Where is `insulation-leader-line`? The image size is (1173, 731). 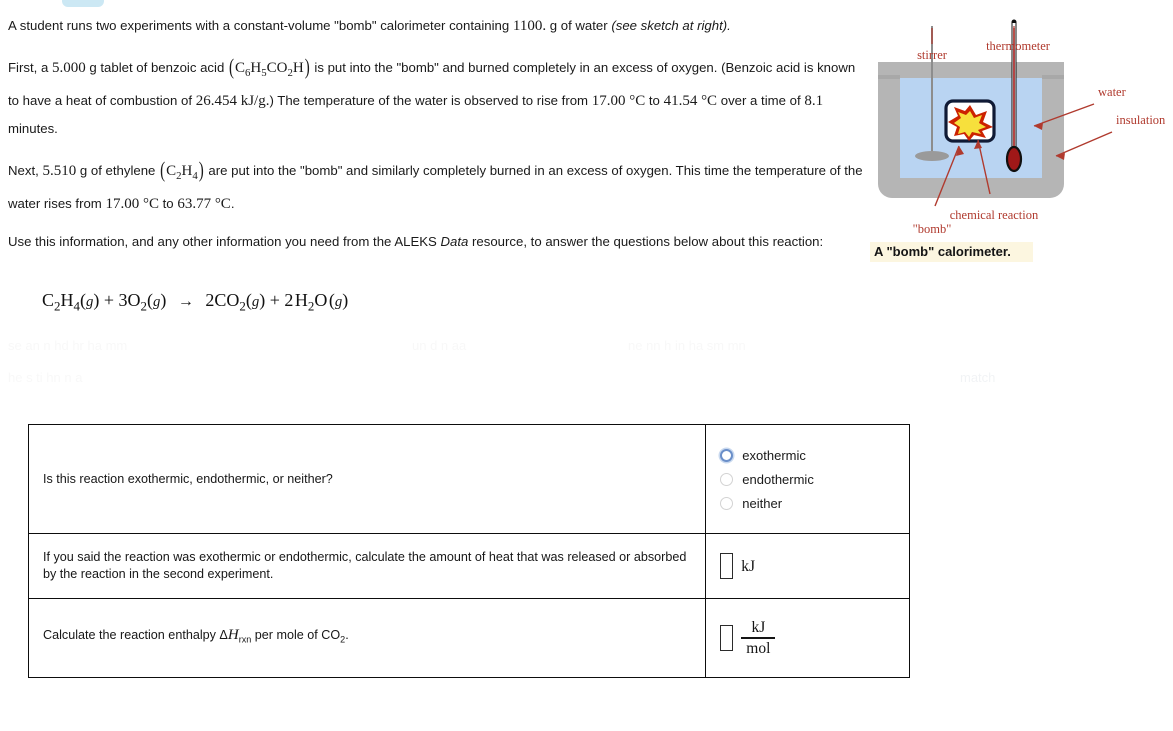 insulation-leader-line is located at coordinates (1084, 144).